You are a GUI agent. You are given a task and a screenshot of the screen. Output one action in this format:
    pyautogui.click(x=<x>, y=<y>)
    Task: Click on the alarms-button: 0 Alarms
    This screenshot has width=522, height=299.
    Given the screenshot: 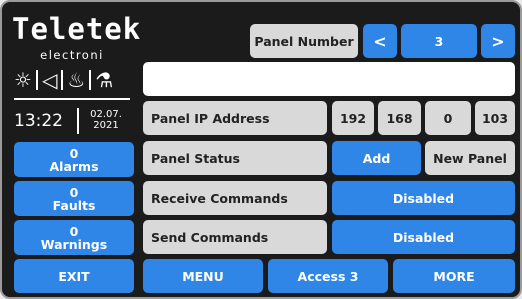 What is the action you would take?
    pyautogui.click(x=74, y=159)
    